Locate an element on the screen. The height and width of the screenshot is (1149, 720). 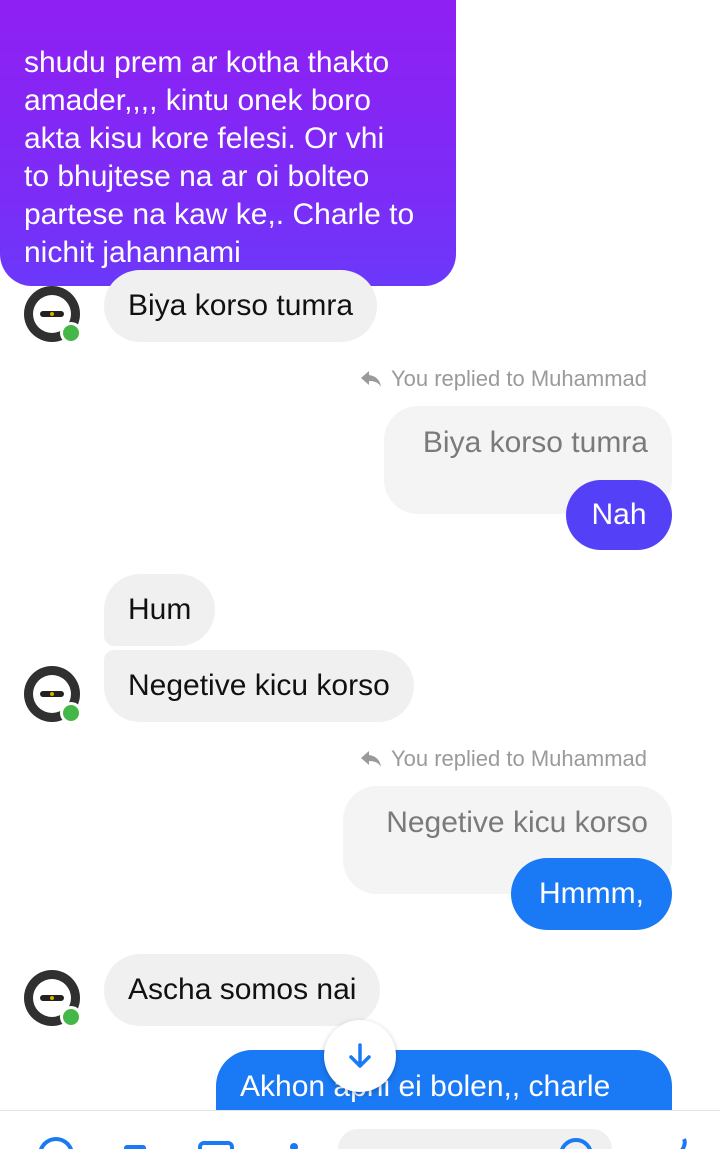
message-text: Nah is located at coordinates (619, 514).